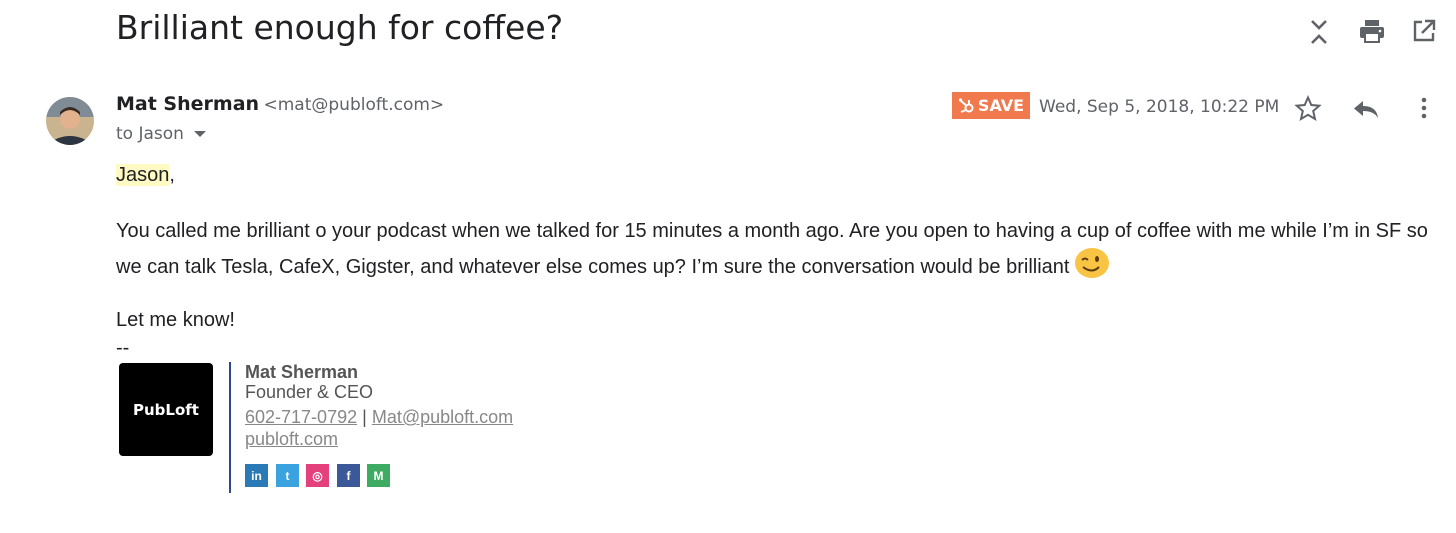  I want to click on instagram-icon: ◎, so click(317, 475).